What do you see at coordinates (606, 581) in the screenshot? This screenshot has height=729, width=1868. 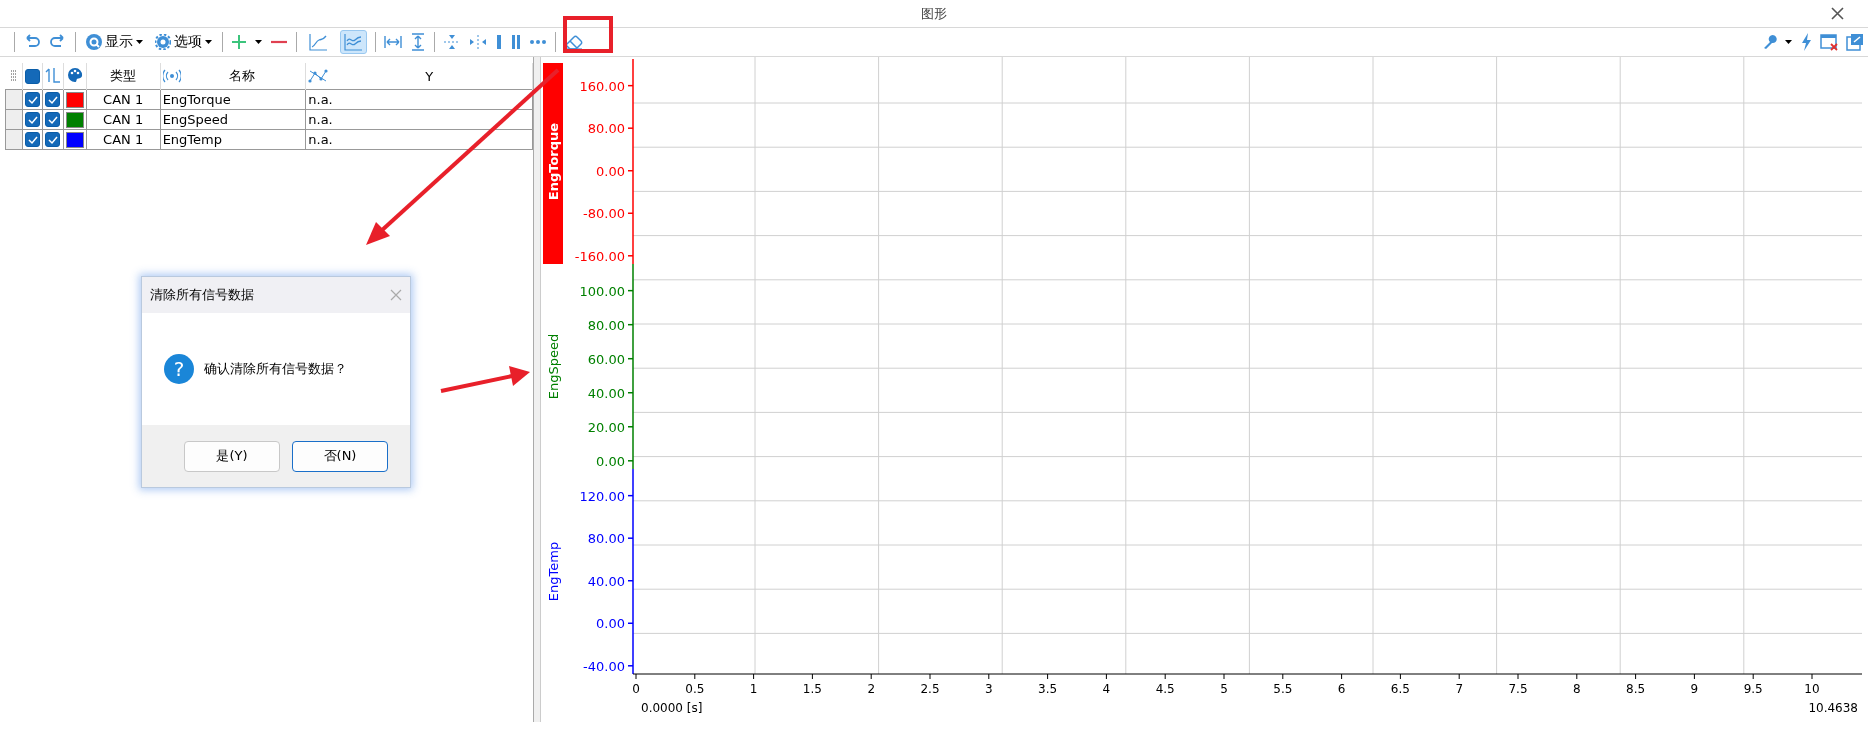 I see `tick-label: 40.00` at bounding box center [606, 581].